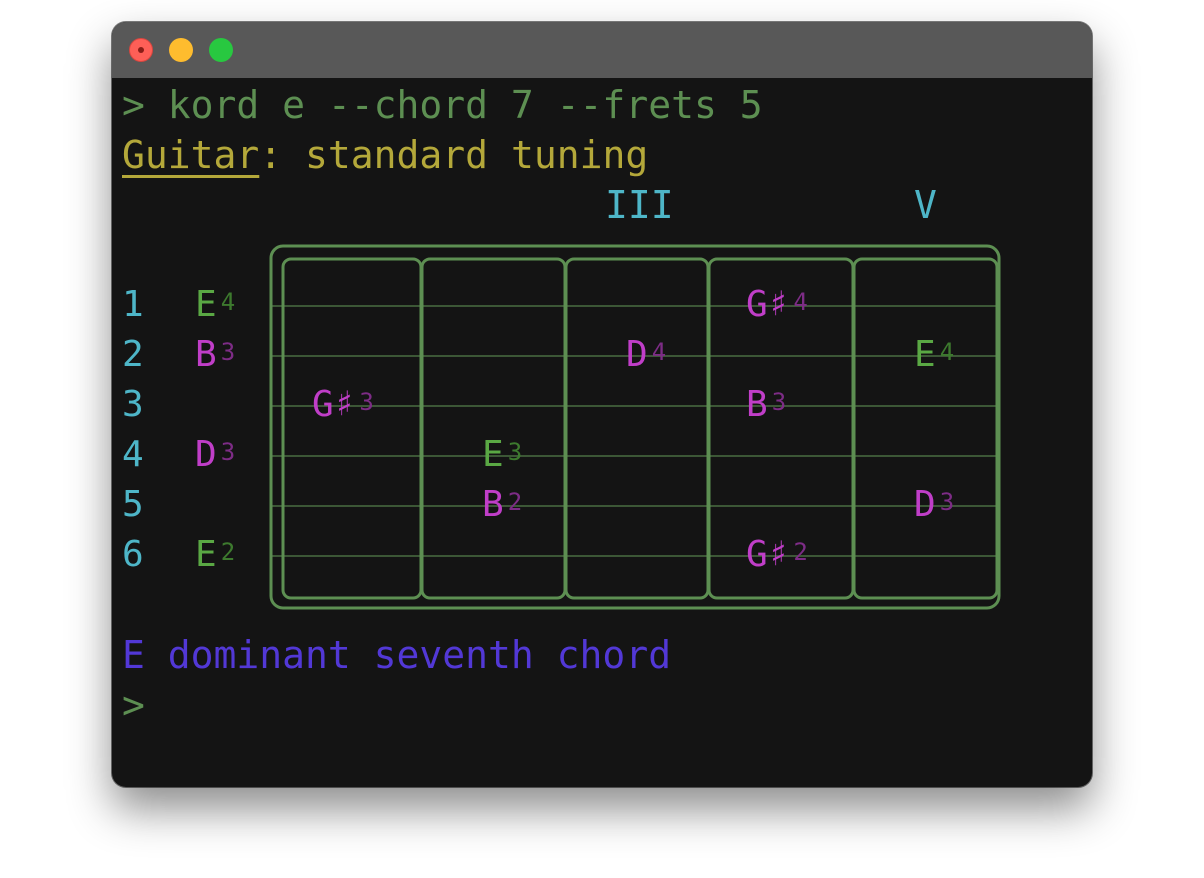 The width and height of the screenshot is (1204, 878). I want to click on string-number-5: 5, so click(133, 504).